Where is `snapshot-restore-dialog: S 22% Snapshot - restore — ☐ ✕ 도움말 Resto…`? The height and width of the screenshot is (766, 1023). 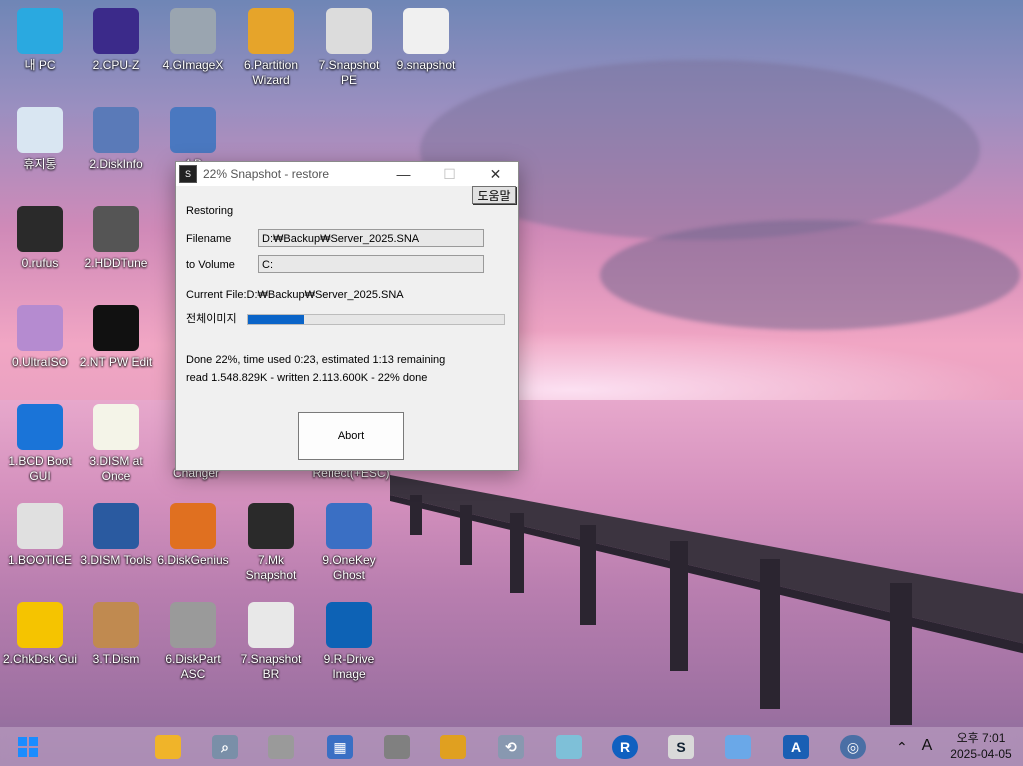 snapshot-restore-dialog: S 22% Snapshot - restore — ☐ ✕ 도움말 Resto… is located at coordinates (347, 316).